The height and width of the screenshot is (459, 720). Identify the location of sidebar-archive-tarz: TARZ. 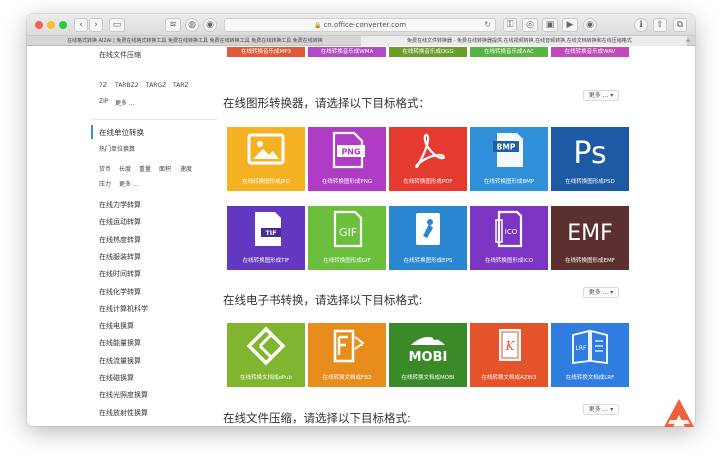
(181, 85).